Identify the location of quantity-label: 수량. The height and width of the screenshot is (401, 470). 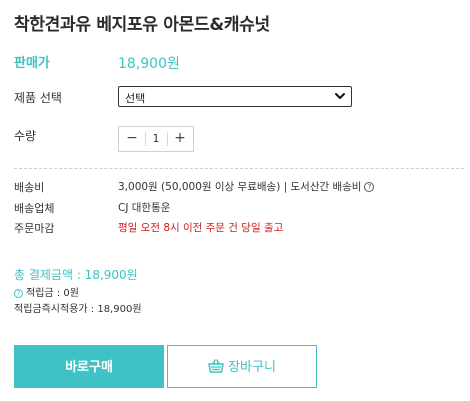
(25, 136).